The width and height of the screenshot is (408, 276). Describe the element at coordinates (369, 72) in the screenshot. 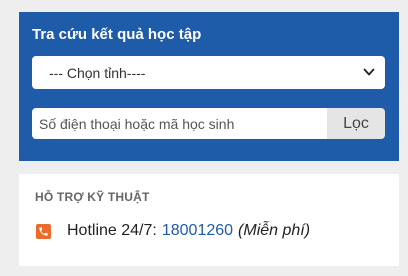

I see `chevron-down-icon` at that location.